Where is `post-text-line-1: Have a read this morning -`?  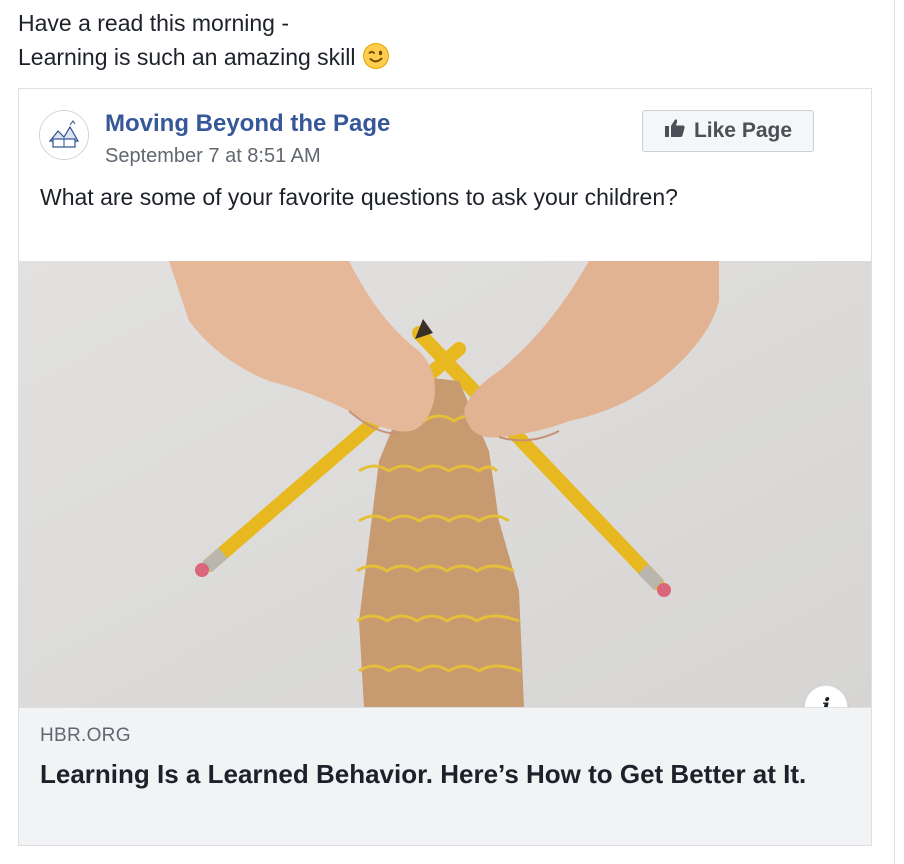
post-text-line-1: Have a read this morning - is located at coordinates (154, 23).